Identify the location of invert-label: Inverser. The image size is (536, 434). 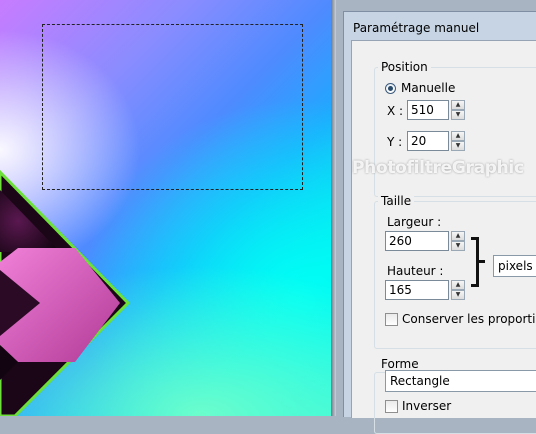
(427, 406).